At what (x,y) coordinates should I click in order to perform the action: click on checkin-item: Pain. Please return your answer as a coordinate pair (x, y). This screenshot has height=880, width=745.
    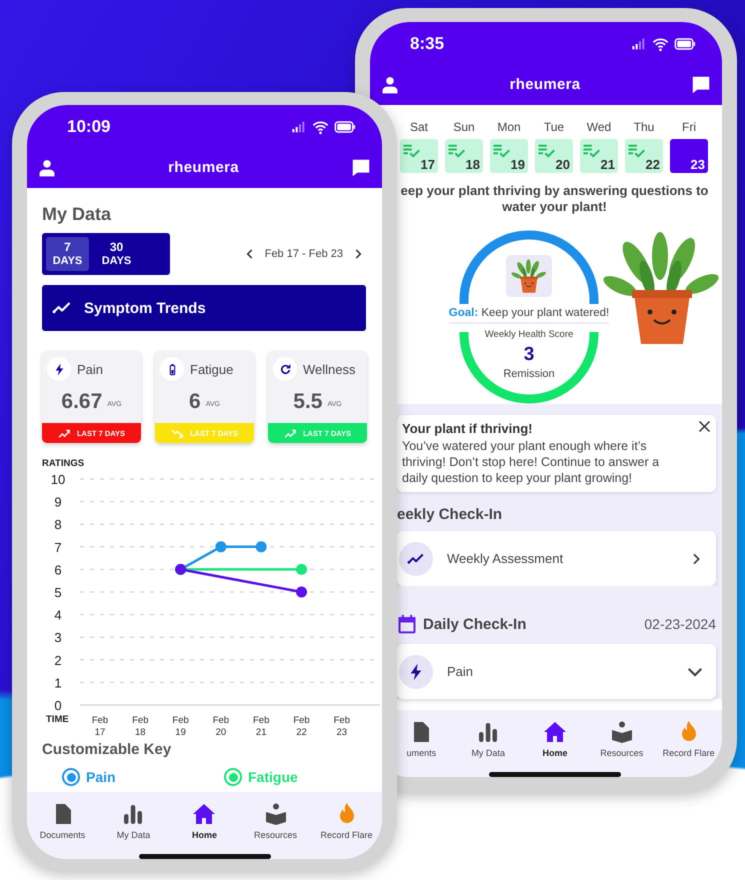
    Looking at the image, I should click on (556, 672).